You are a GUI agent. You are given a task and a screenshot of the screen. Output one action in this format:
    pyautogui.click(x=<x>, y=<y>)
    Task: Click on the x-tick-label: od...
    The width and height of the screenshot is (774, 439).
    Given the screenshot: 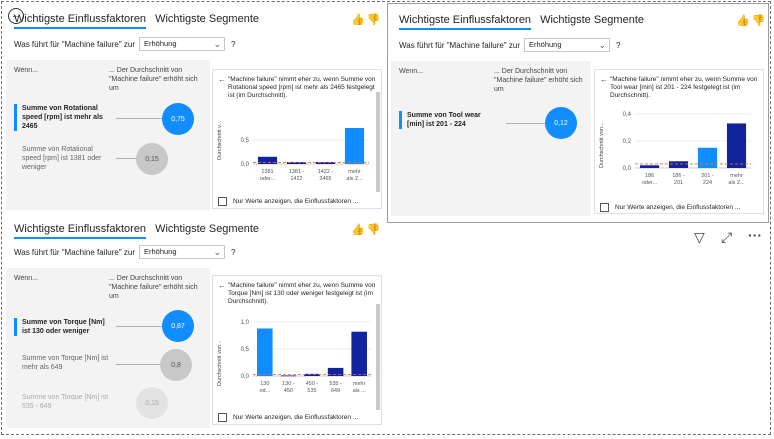 What is the action you would take?
    pyautogui.click(x=264, y=391)
    